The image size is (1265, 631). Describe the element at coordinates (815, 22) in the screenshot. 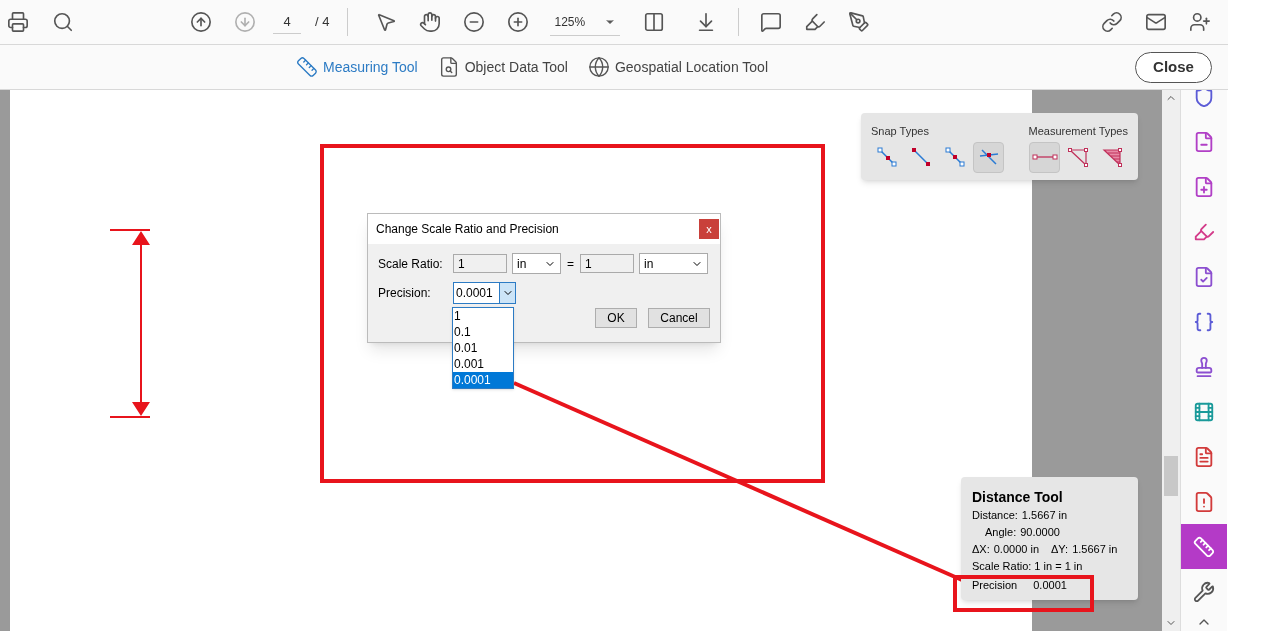

I see `highlight-icon` at that location.